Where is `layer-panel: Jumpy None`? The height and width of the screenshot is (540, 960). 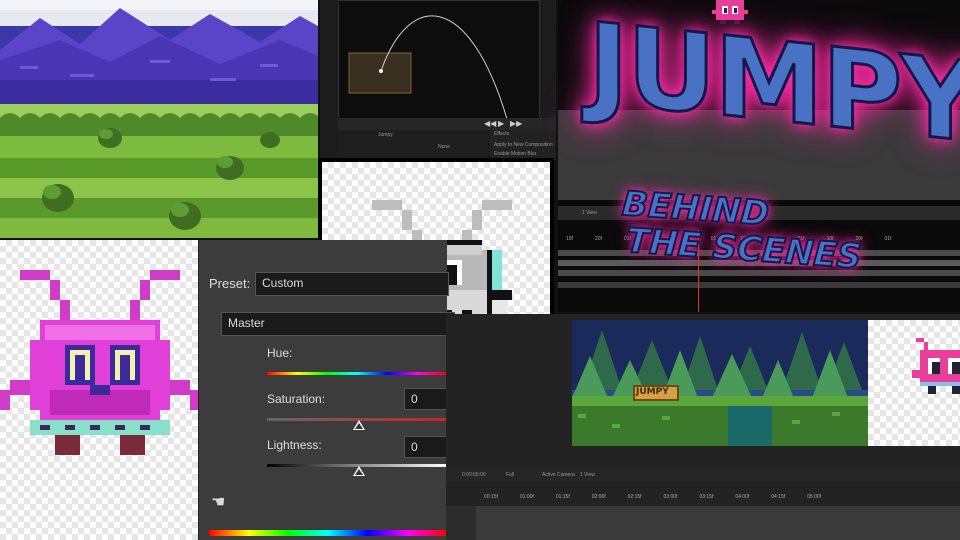 layer-panel: Jumpy None is located at coordinates (413, 145).